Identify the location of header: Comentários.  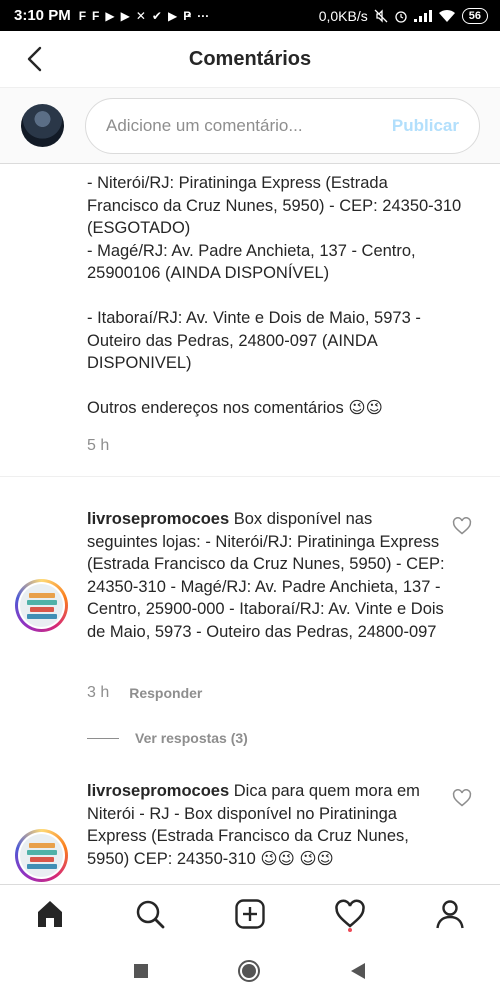
(250, 59).